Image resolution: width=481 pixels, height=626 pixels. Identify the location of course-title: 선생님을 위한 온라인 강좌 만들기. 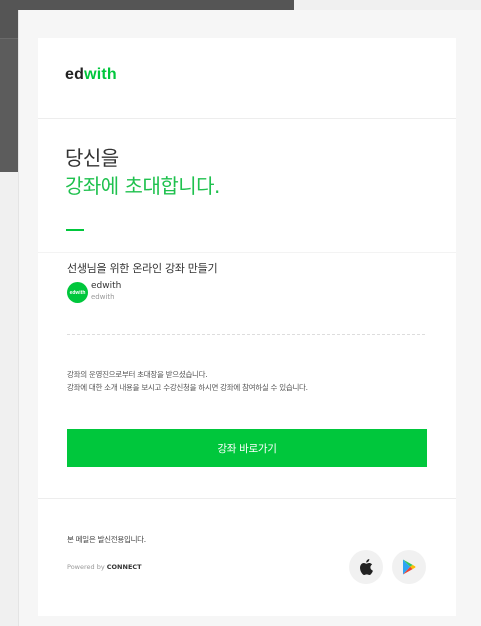
(142, 268).